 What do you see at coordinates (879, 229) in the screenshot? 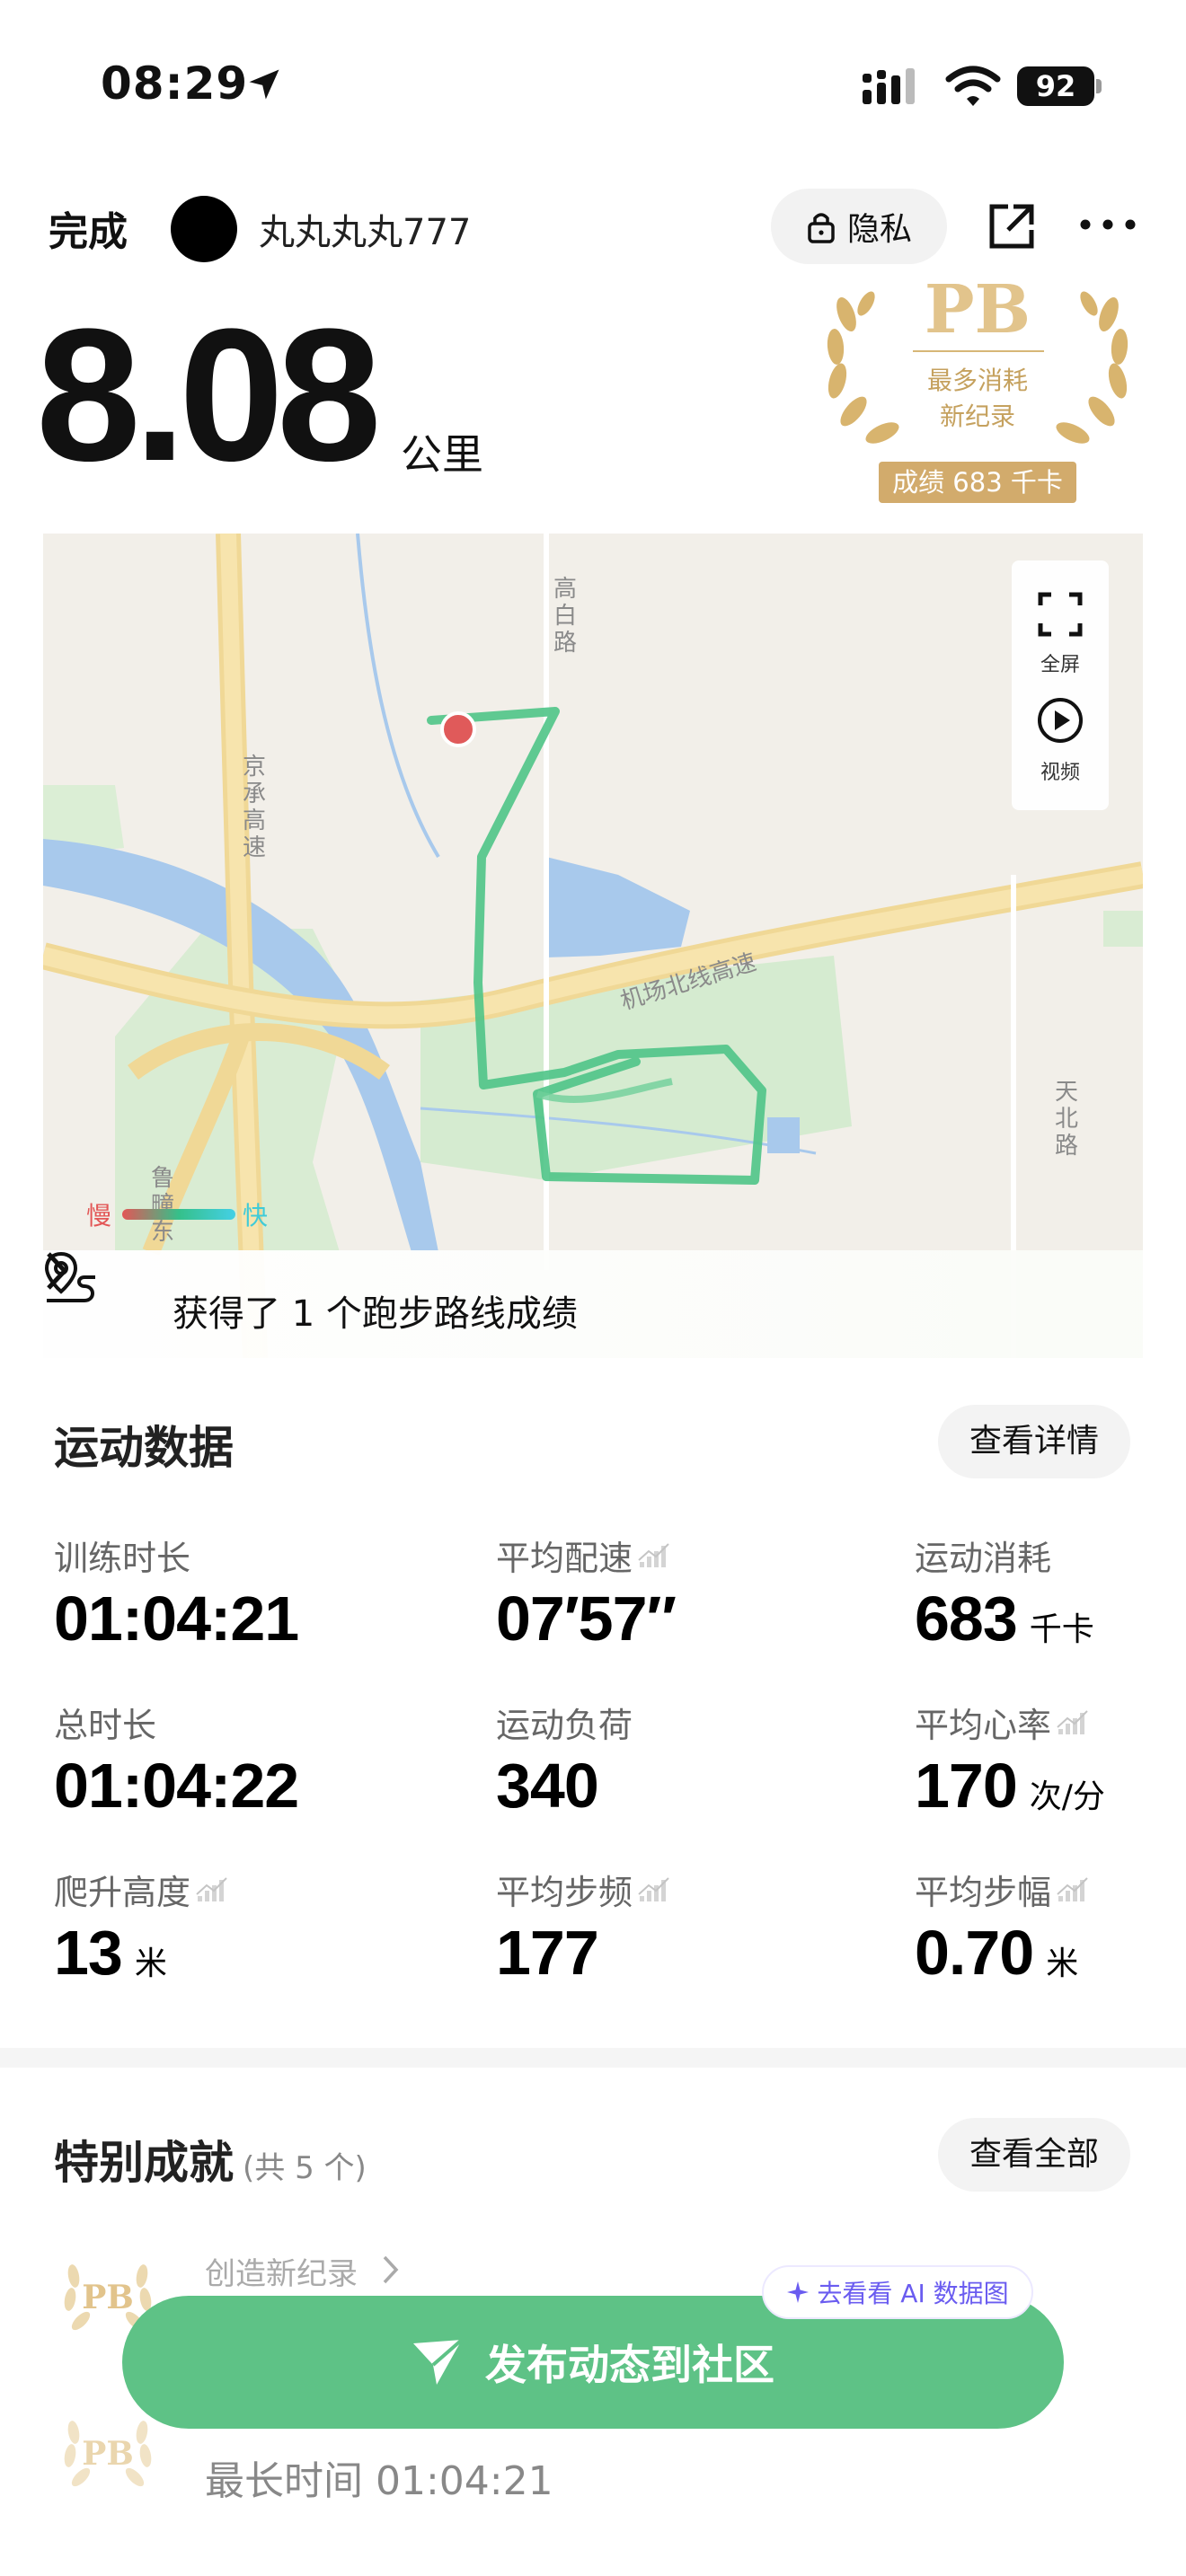
I see `privacy-label: 隐私` at bounding box center [879, 229].